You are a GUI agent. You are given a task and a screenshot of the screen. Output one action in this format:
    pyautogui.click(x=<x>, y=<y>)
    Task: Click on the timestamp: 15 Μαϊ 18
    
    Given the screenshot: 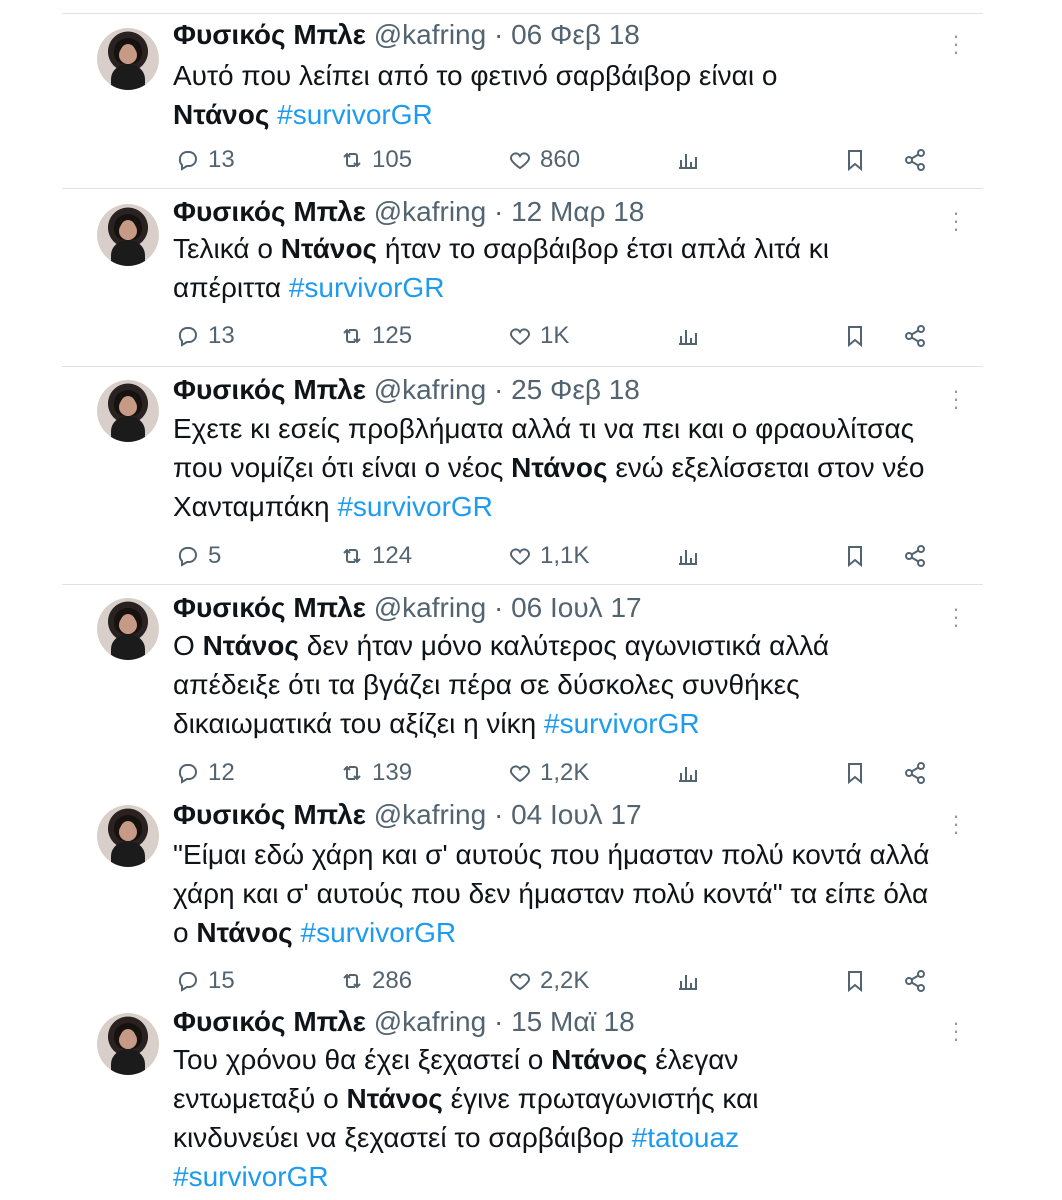 What is the action you would take?
    pyautogui.click(x=573, y=1021)
    